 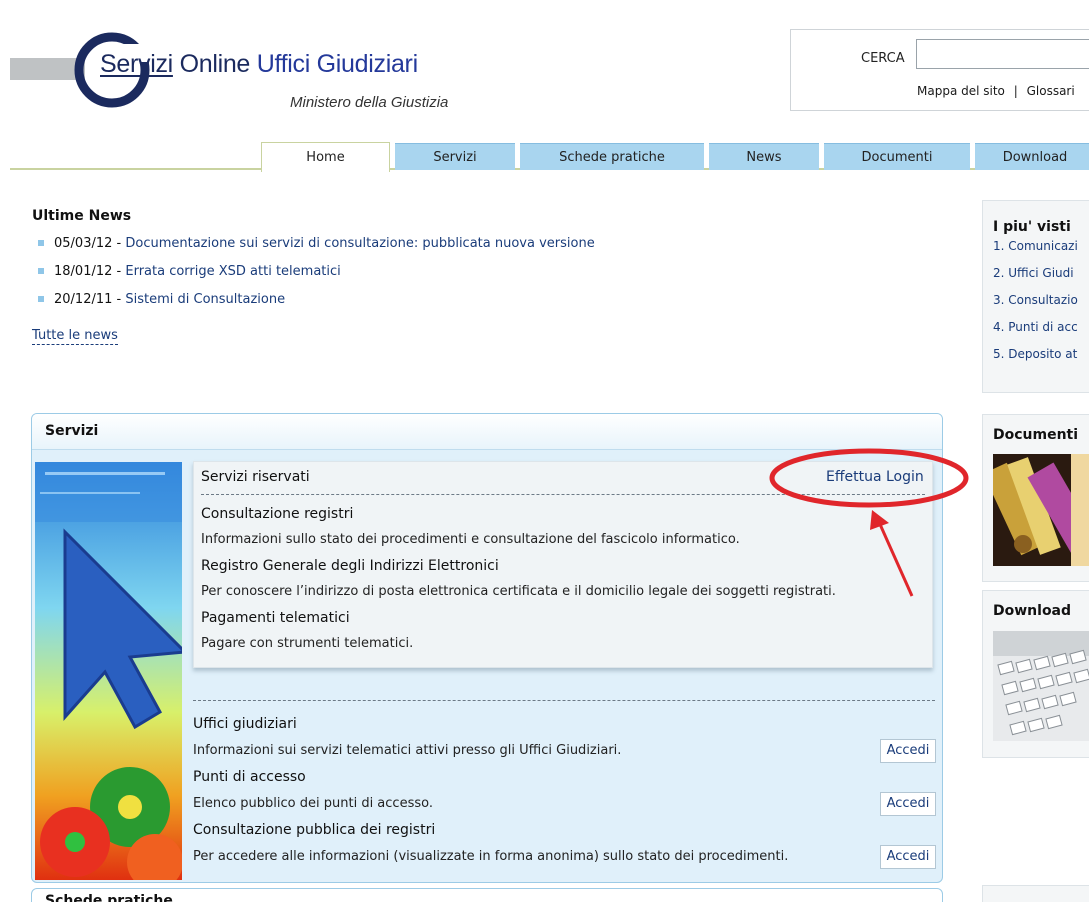 I want to click on most-viewed-item: 4. Punti di acc, so click(x=1035, y=333).